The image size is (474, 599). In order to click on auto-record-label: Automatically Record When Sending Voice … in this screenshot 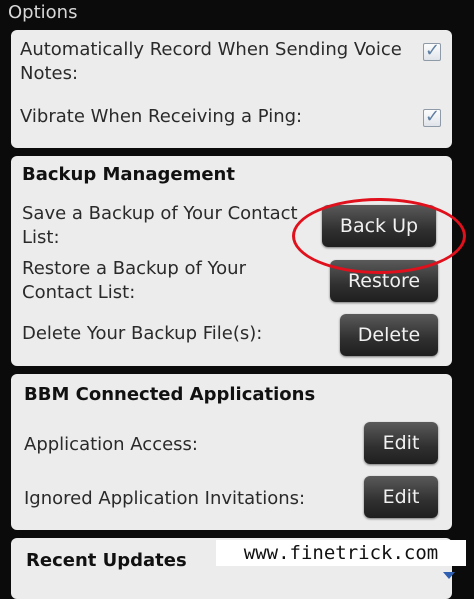, I will do `click(211, 61)`.